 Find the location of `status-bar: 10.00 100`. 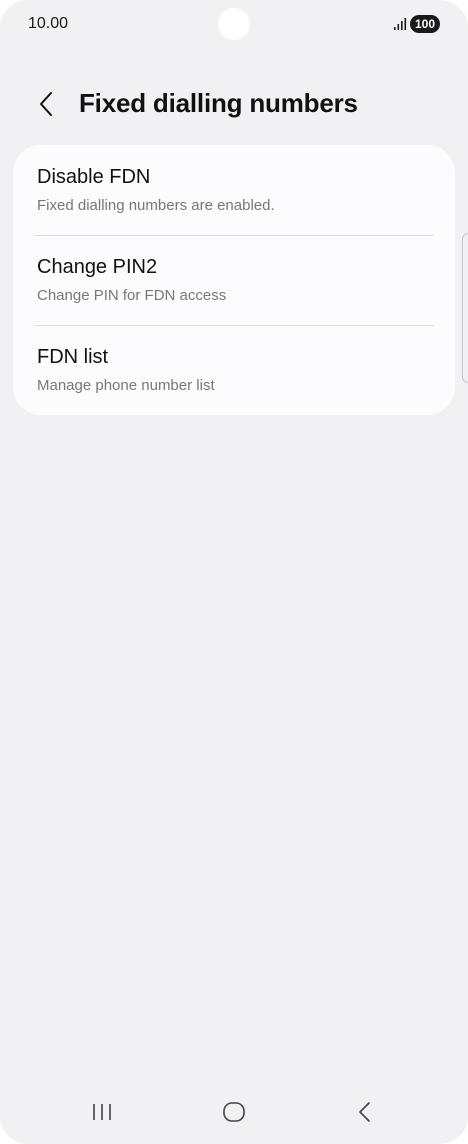

status-bar: 10.00 100 is located at coordinates (234, 25).